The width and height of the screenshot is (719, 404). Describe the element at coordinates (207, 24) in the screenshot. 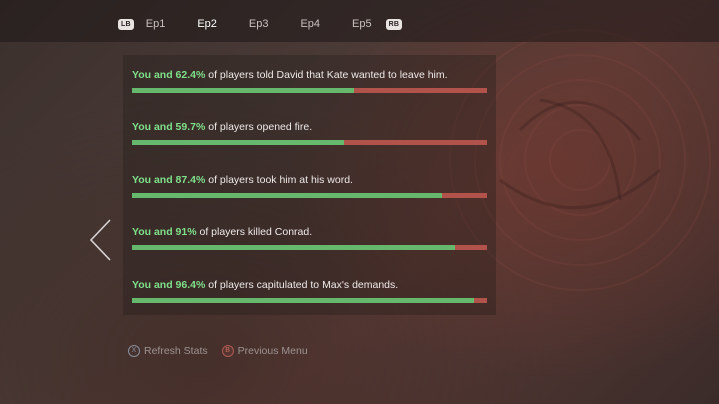

I see `tab-ep2: Ep2` at that location.